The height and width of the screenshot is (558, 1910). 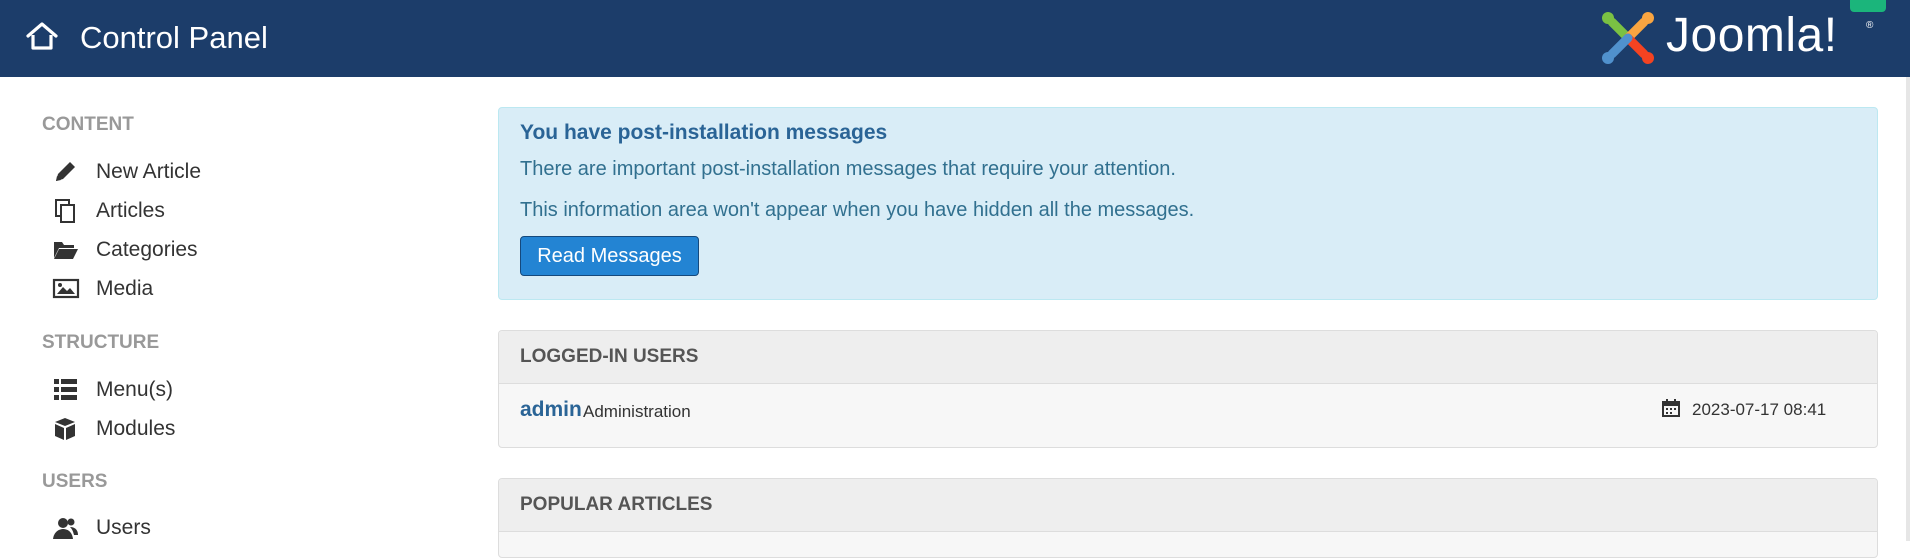 I want to click on registered-mark: ®, so click(x=1870, y=25).